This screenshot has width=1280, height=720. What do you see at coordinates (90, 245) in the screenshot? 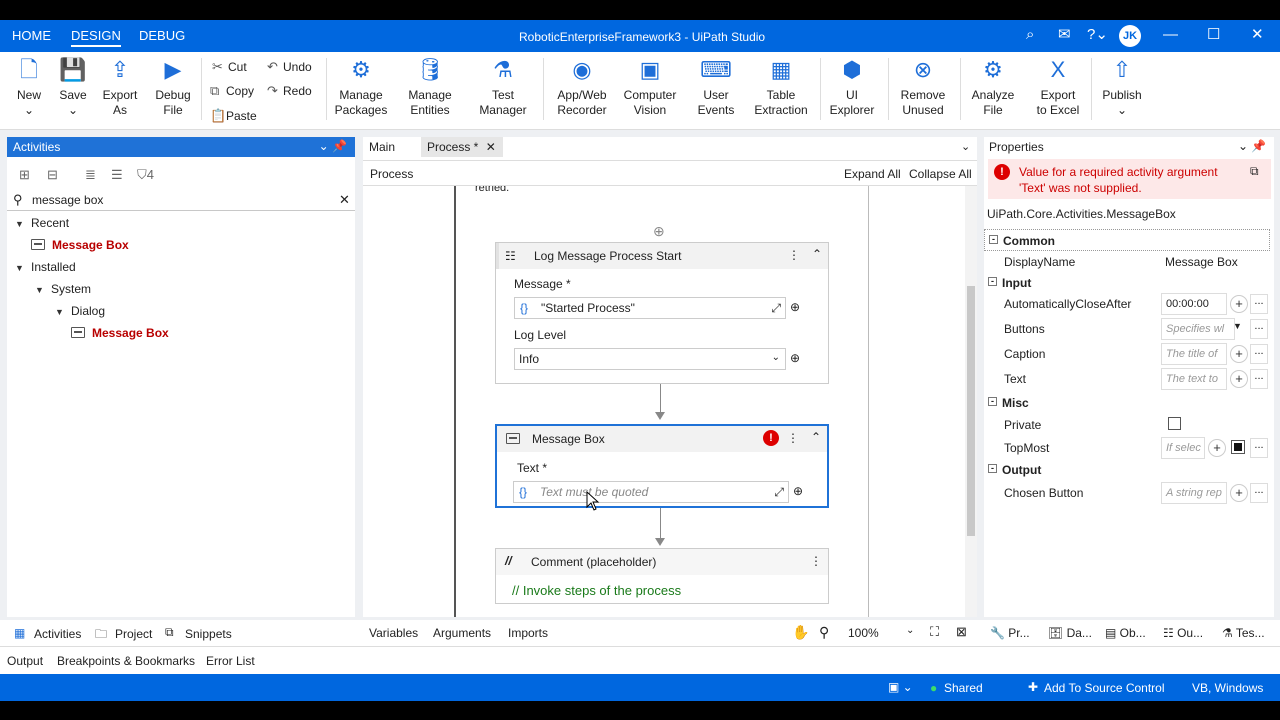
I see `tree-recent-message-box: Message Box` at bounding box center [90, 245].